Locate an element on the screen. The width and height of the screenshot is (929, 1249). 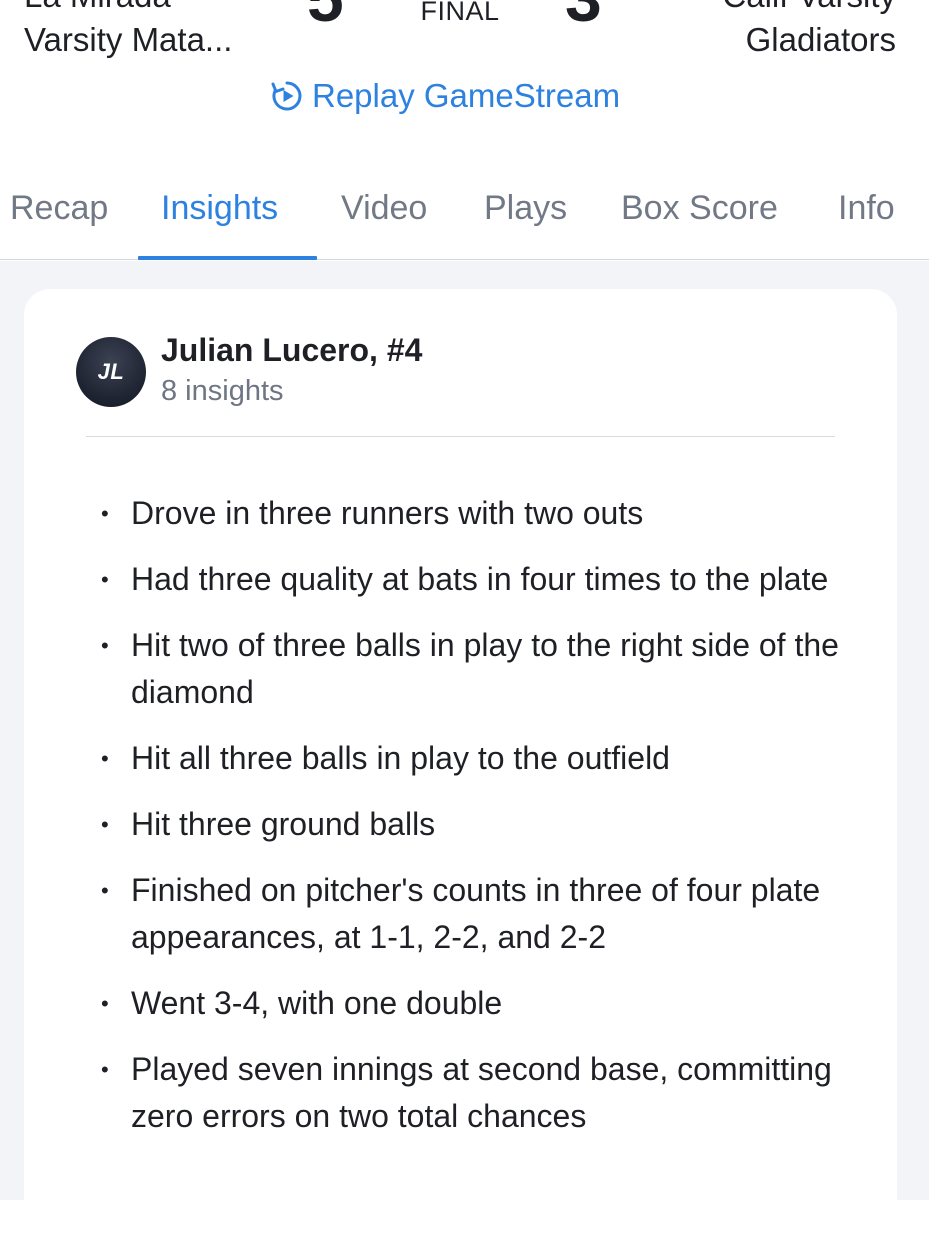
replay-play-icon is located at coordinates (286, 96).